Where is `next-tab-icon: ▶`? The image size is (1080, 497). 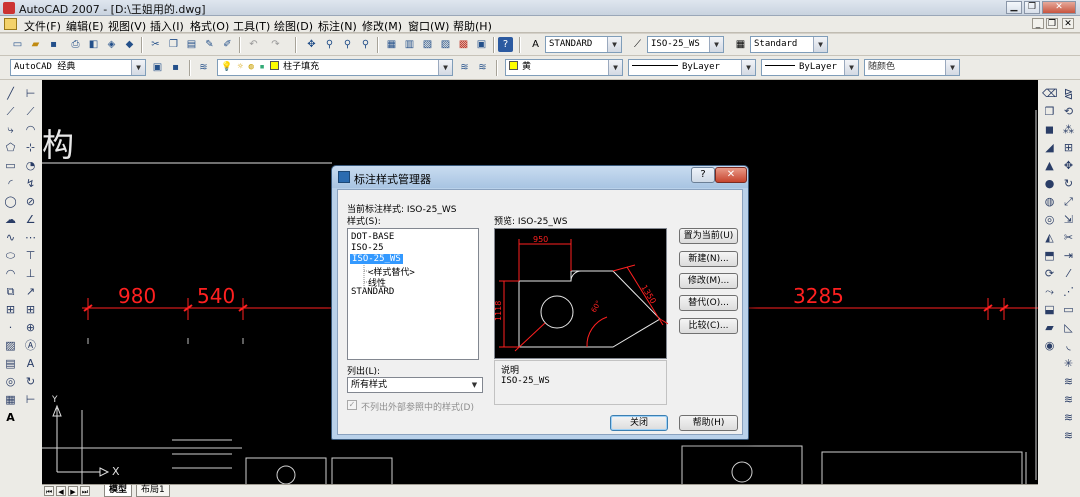
next-tab-icon: ▶ is located at coordinates (73, 491).